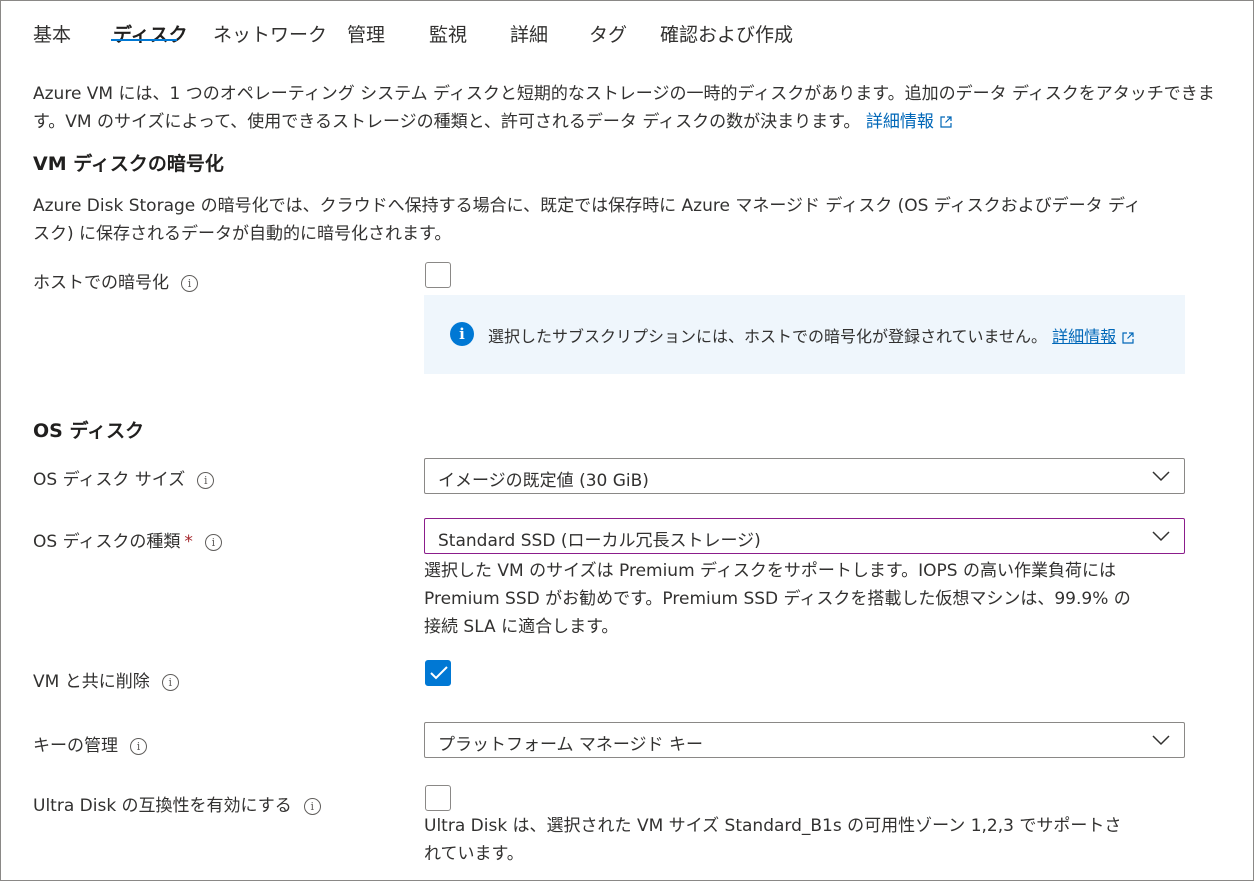 This screenshot has height=881, width=1254. I want to click on host-encryption-checkbox, so click(438, 275).